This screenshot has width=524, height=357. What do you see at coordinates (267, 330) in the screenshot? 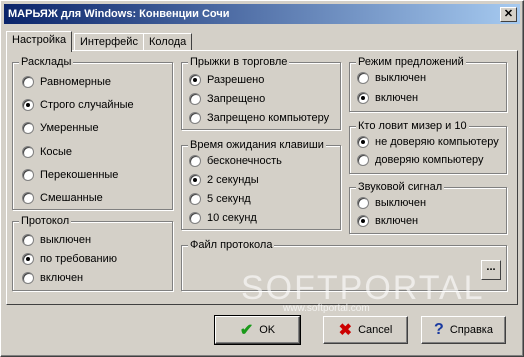
I see `ok-button-label: OK` at bounding box center [267, 330].